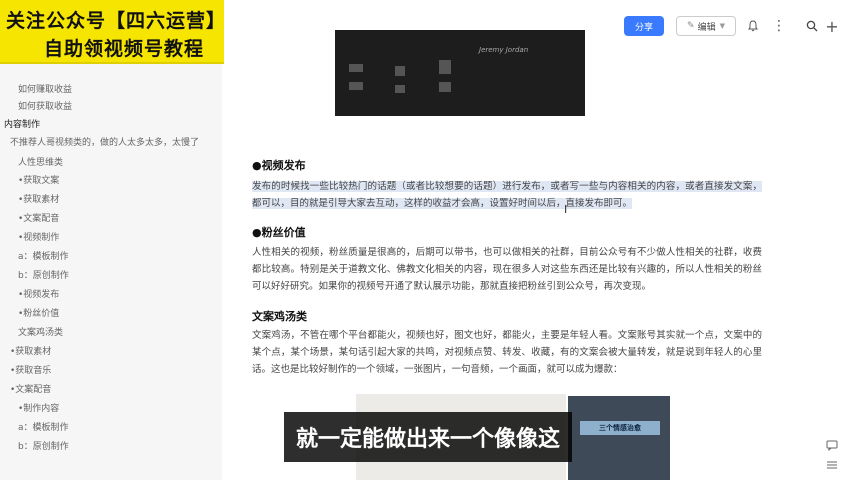  Describe the element at coordinates (722, 26) in the screenshot. I see `chevron-down-icon: ▼` at that location.